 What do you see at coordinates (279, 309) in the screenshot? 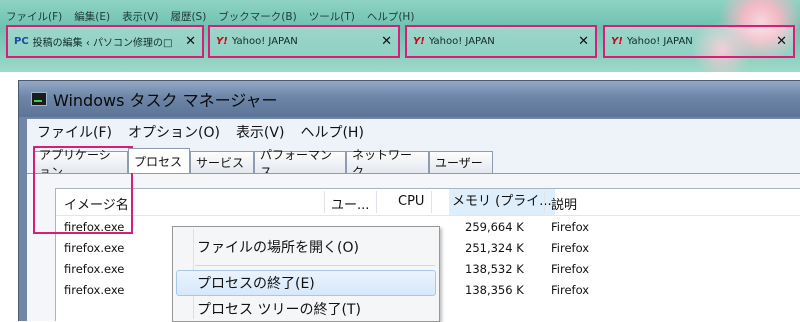
I see `menu-item-end-process-tree: プロセス ツリーの終了(T)` at bounding box center [279, 309].